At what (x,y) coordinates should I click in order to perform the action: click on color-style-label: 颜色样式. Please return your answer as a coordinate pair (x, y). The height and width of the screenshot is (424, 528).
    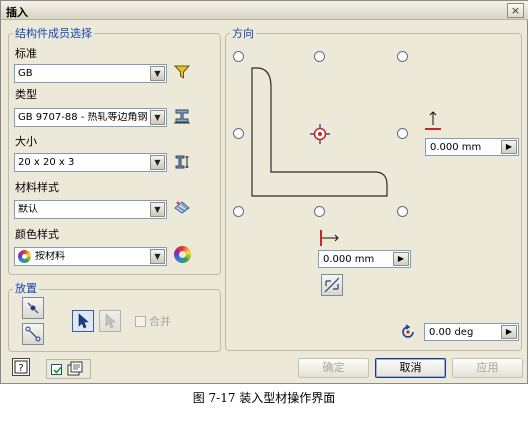
    Looking at the image, I should click on (37, 234).